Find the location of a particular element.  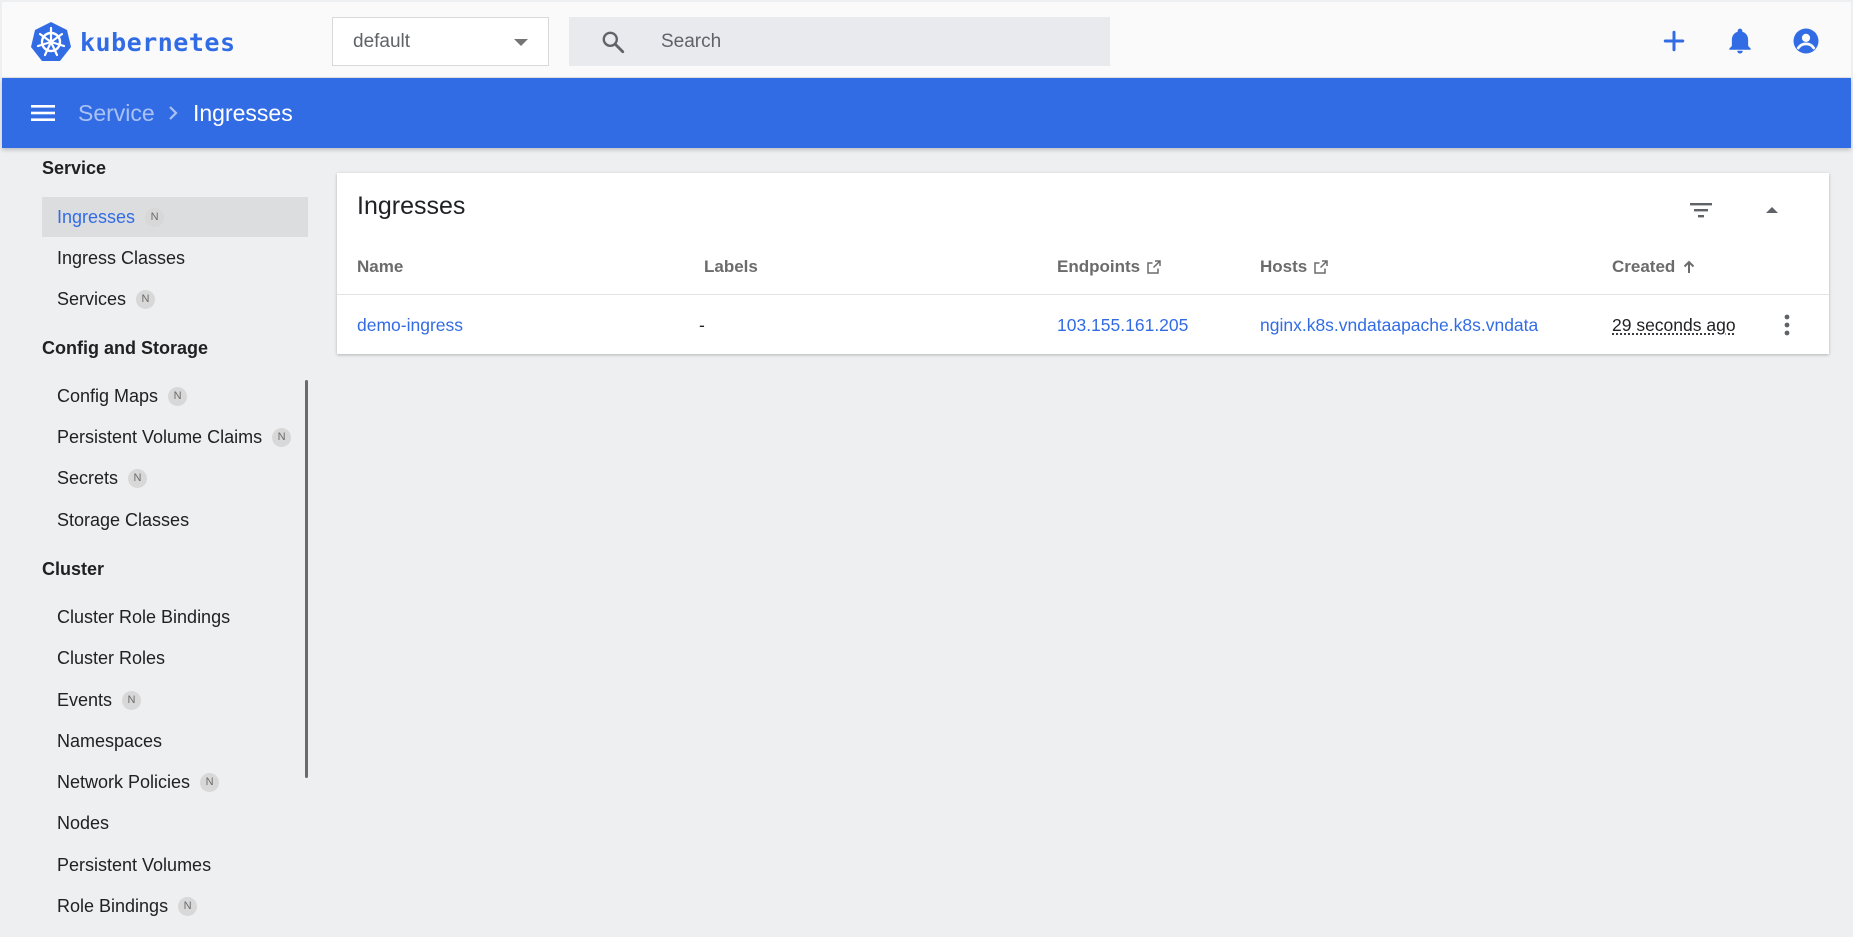

sidebar-scrollbar is located at coordinates (306, 579).